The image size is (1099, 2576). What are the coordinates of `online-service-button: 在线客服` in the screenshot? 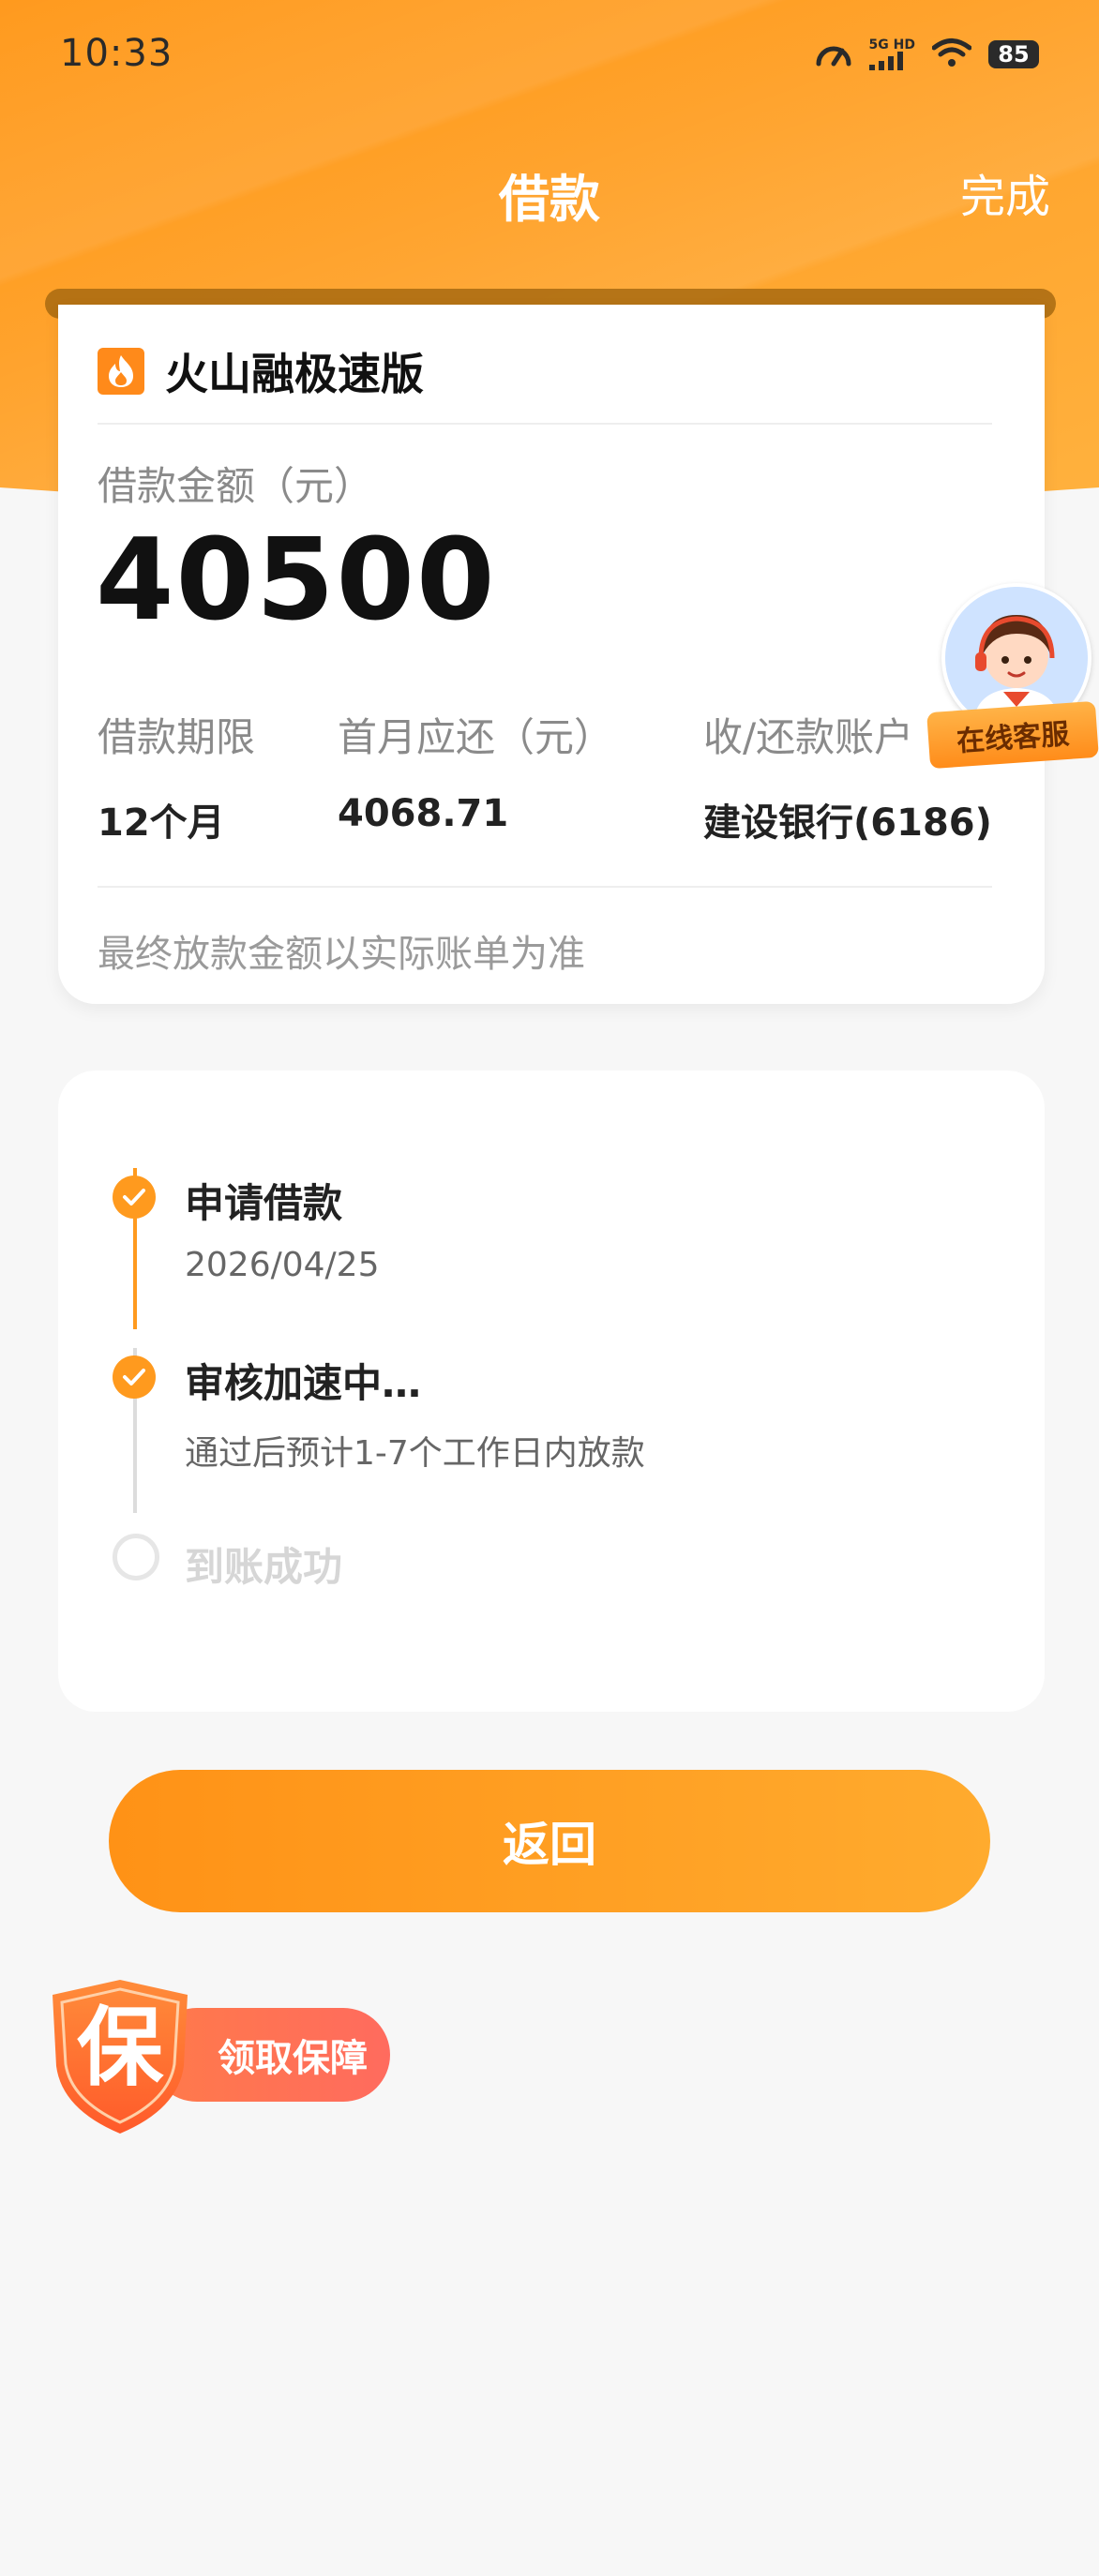 It's located at (1012, 677).